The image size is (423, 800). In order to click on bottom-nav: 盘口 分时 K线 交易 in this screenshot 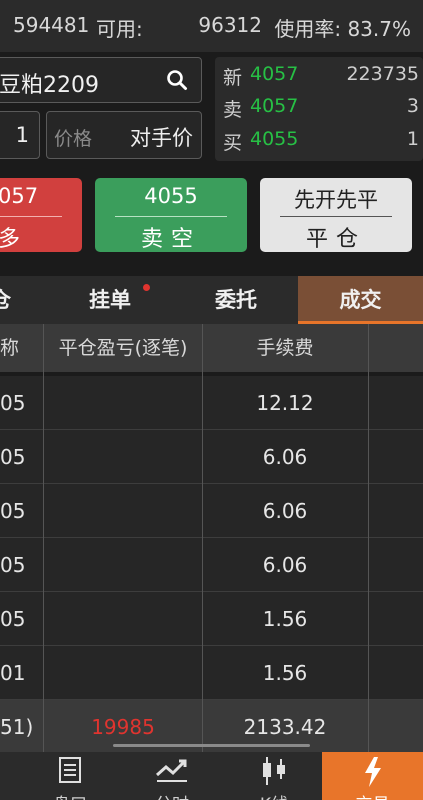, I will do `click(211, 776)`.